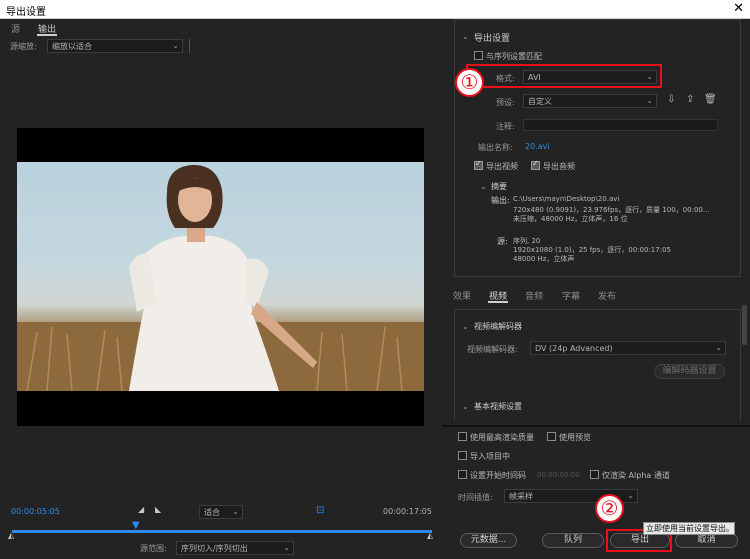 The height and width of the screenshot is (559, 750). What do you see at coordinates (744, 325) in the screenshot?
I see `scrollbar` at bounding box center [744, 325].